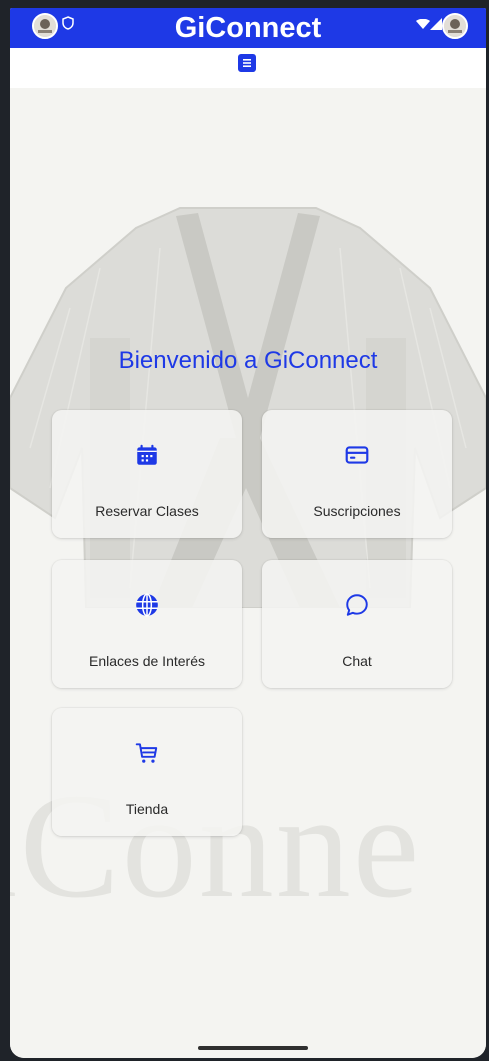  I want to click on globe-icon, so click(147, 605).